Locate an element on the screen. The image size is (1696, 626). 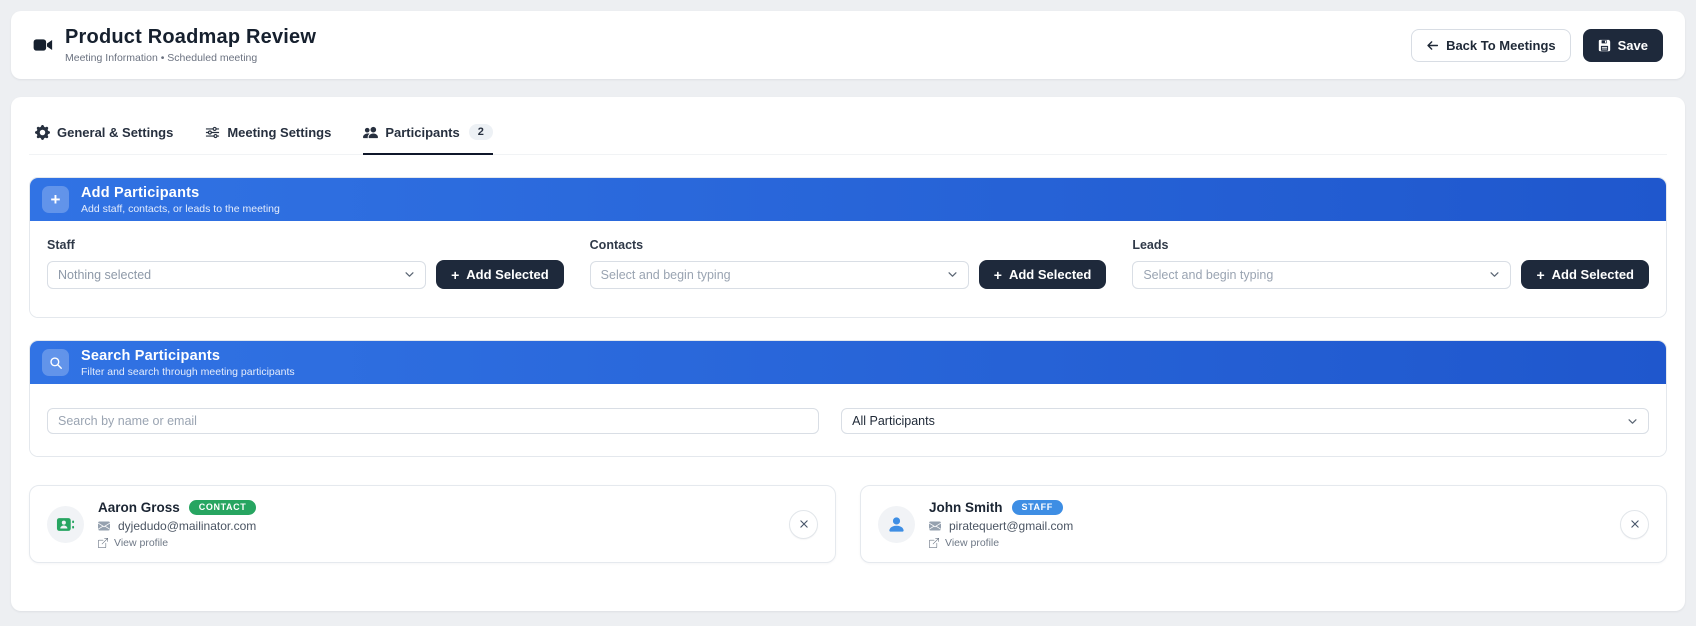
back-to-meetings-button: Back To Meetings is located at coordinates (1491, 45).